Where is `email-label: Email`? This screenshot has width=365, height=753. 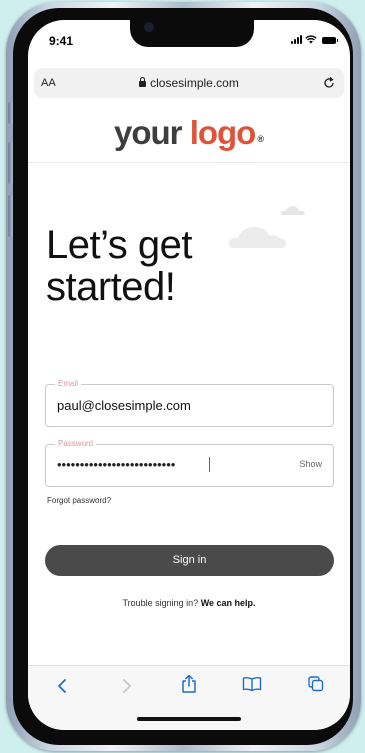
email-label: Email is located at coordinates (68, 383).